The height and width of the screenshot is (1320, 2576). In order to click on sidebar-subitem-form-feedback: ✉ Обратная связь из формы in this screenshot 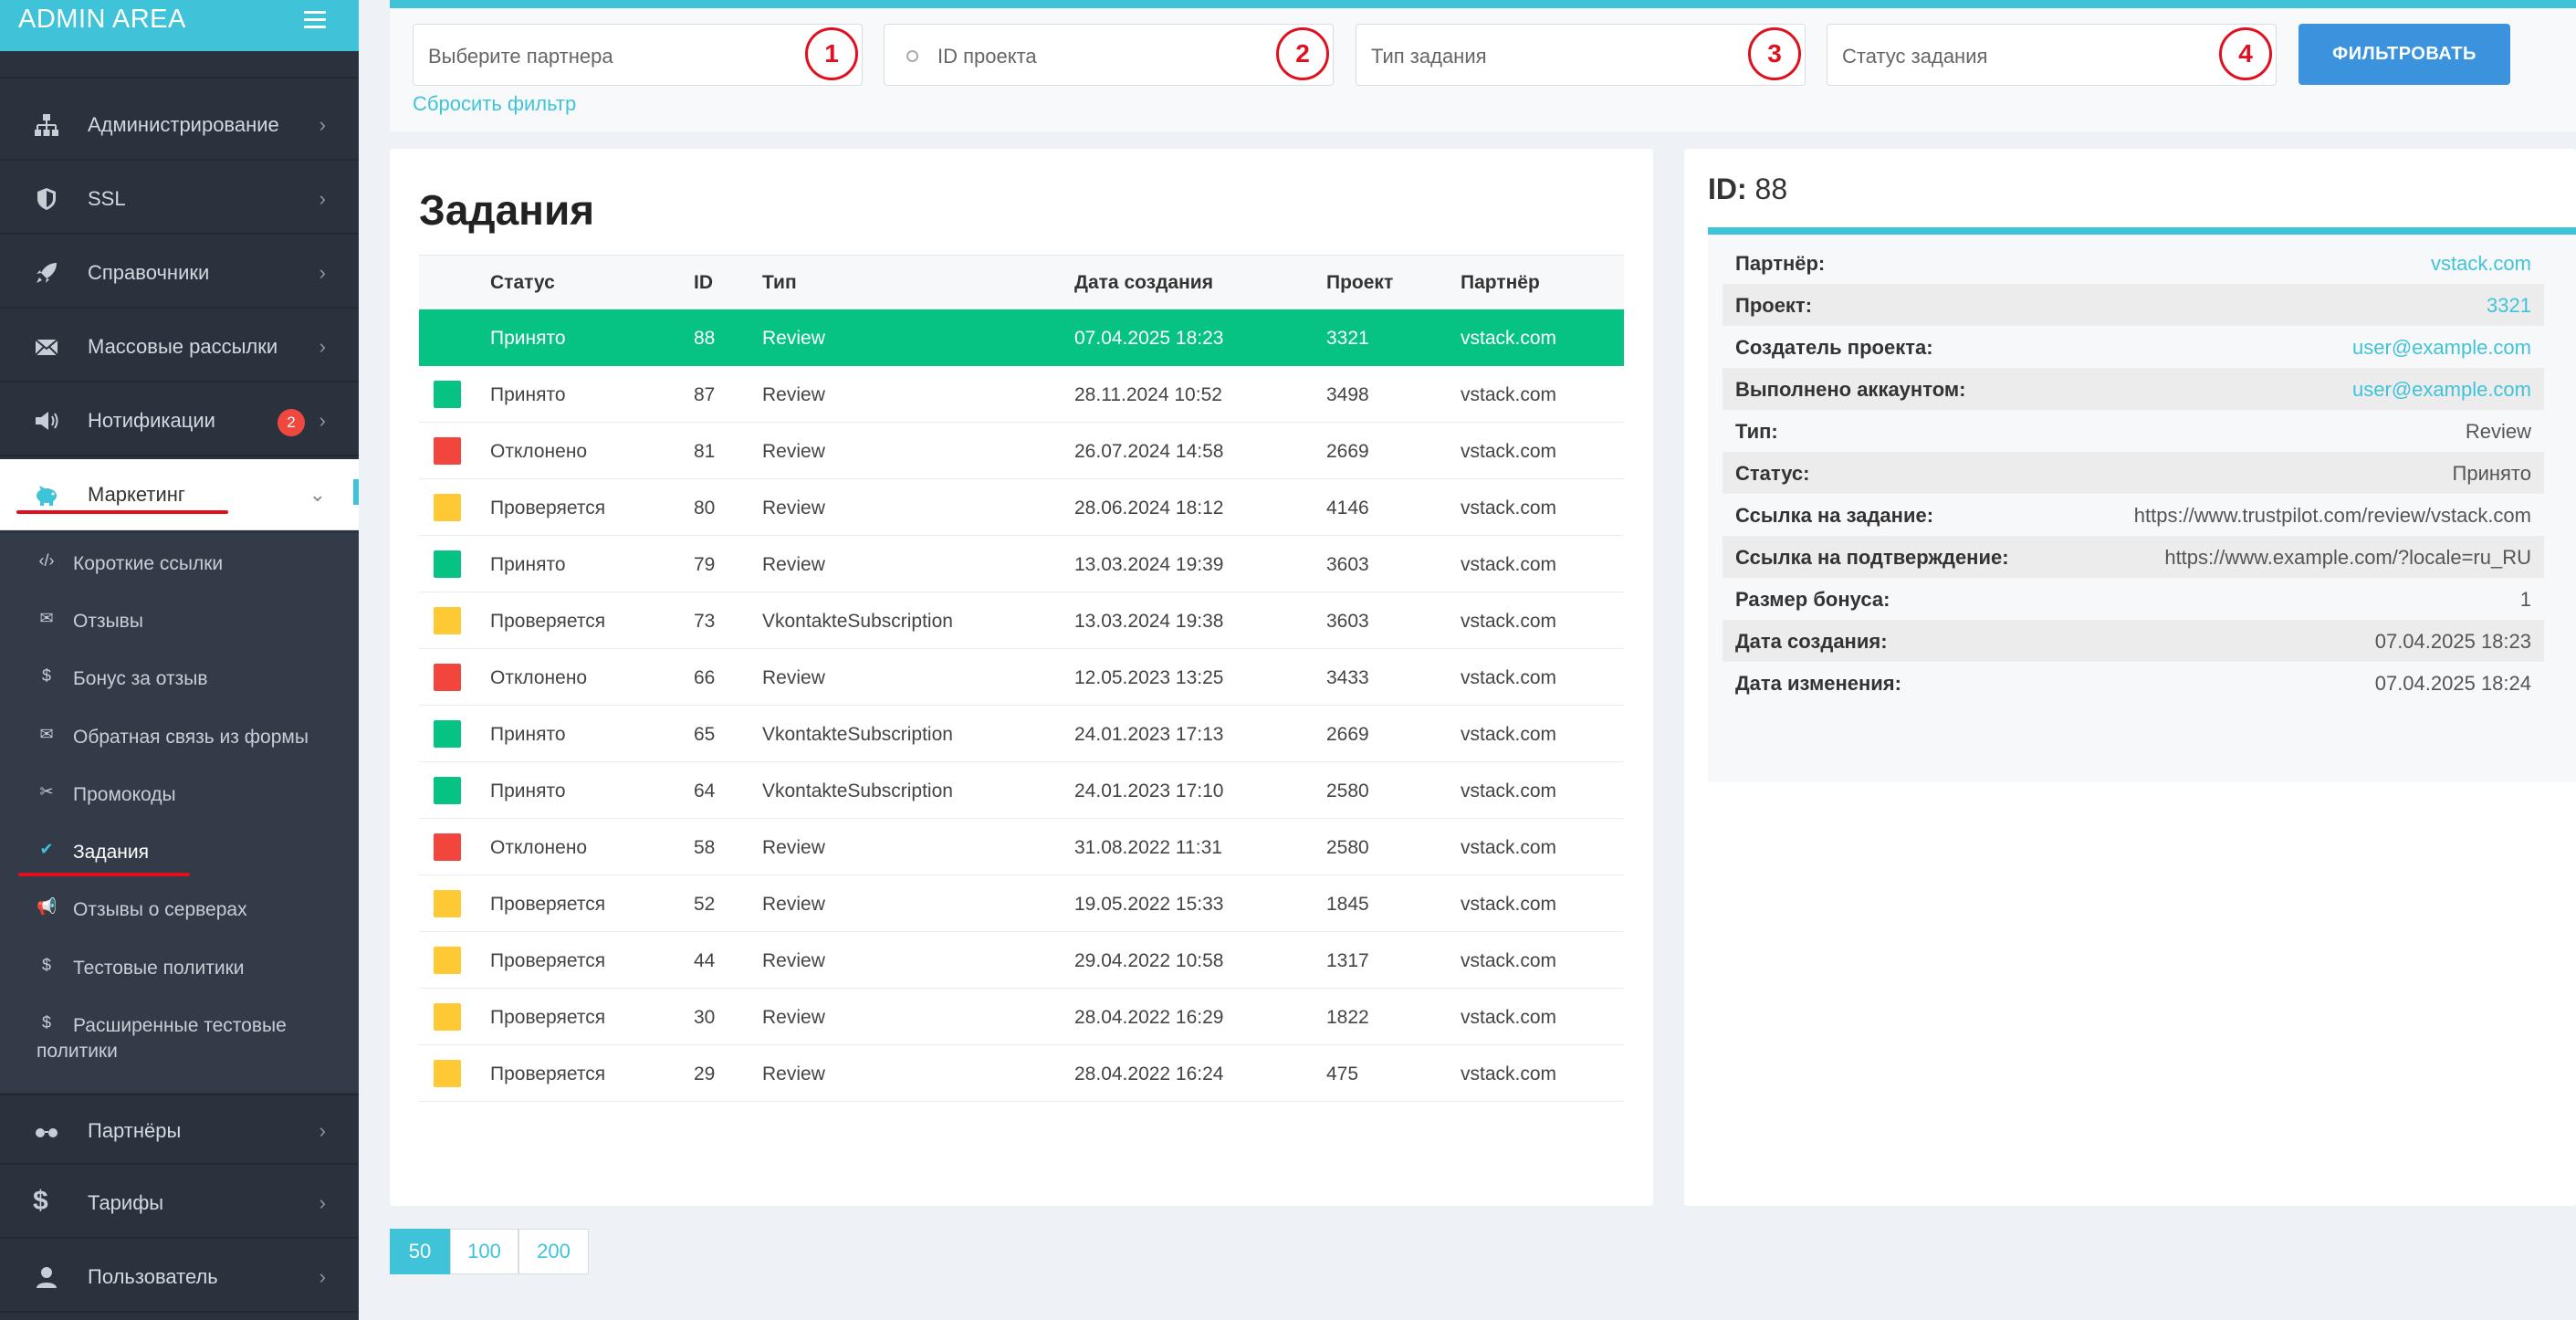, I will do `click(180, 738)`.